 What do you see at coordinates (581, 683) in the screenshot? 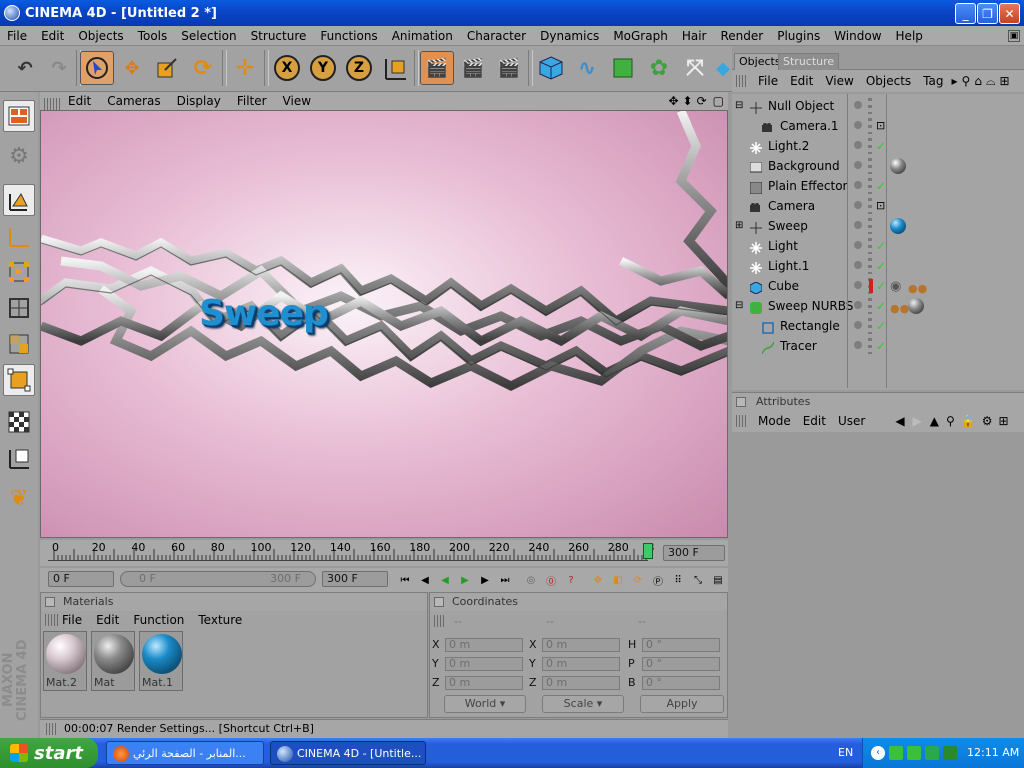
I see `size-z-field: 0 m` at bounding box center [581, 683].